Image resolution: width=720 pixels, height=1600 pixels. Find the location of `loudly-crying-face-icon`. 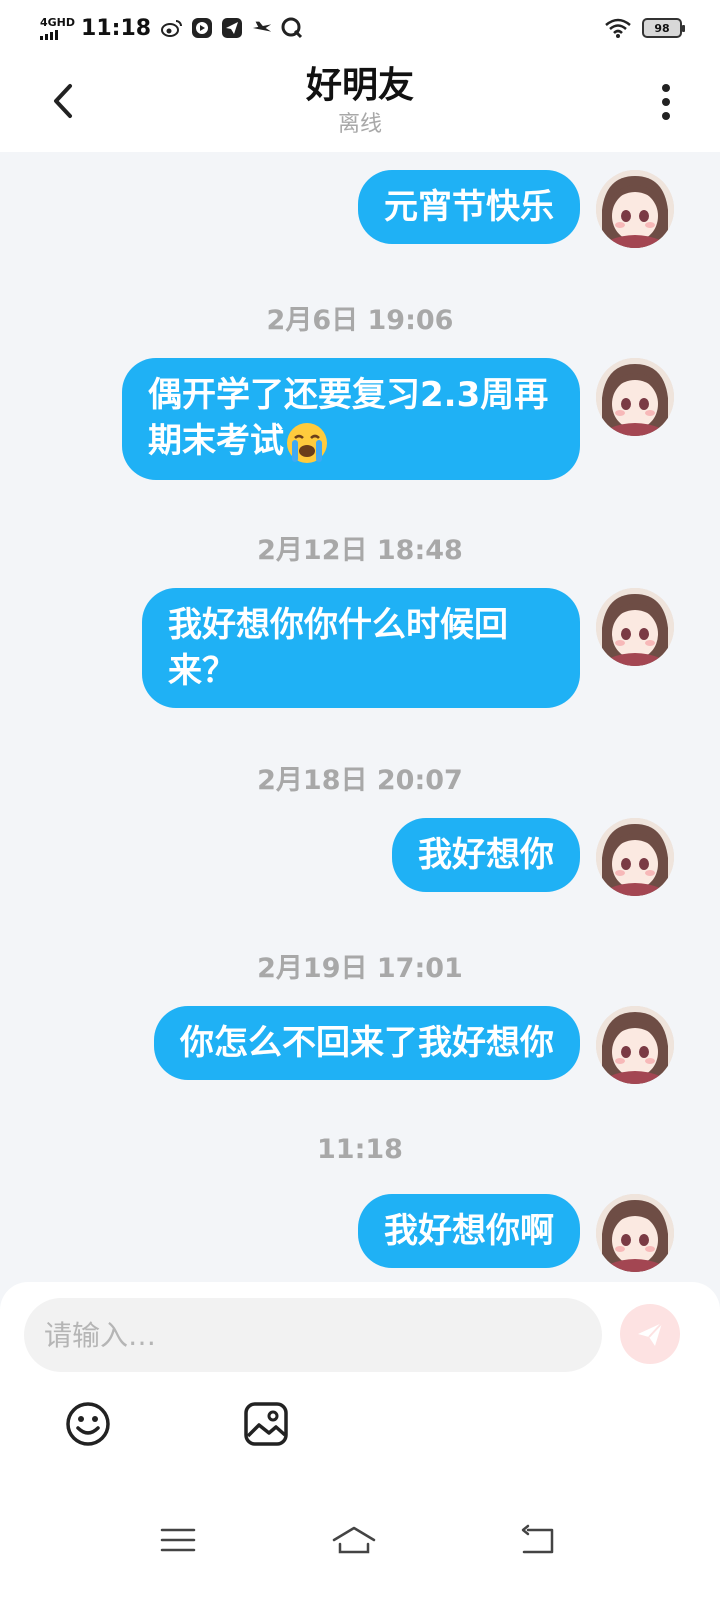

loudly-crying-face-icon is located at coordinates (307, 442).